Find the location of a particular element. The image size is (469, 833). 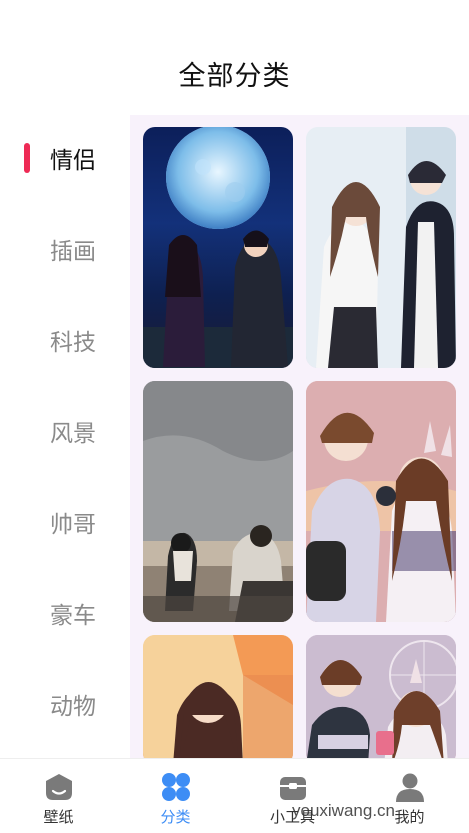

sidebar-item-scenery: 风景 is located at coordinates (65, 431).